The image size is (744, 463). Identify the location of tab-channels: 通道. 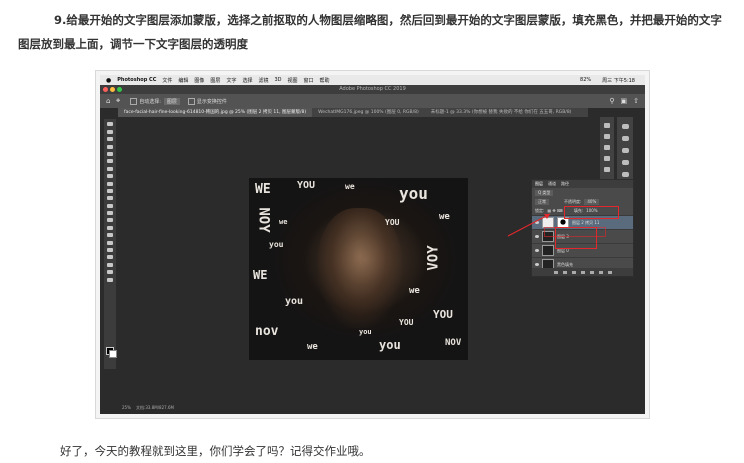
(552, 183).